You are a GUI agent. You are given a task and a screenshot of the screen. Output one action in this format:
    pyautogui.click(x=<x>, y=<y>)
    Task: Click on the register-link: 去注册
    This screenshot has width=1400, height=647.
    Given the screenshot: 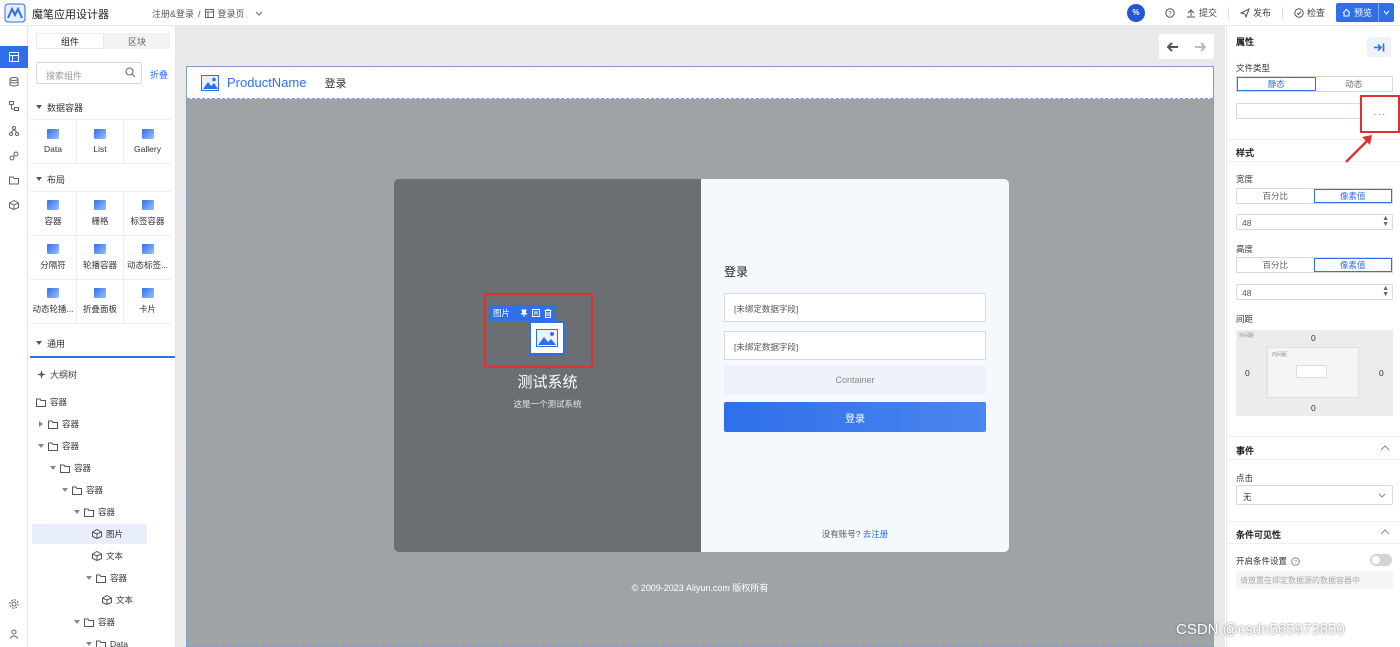 What is the action you would take?
    pyautogui.click(x=876, y=534)
    